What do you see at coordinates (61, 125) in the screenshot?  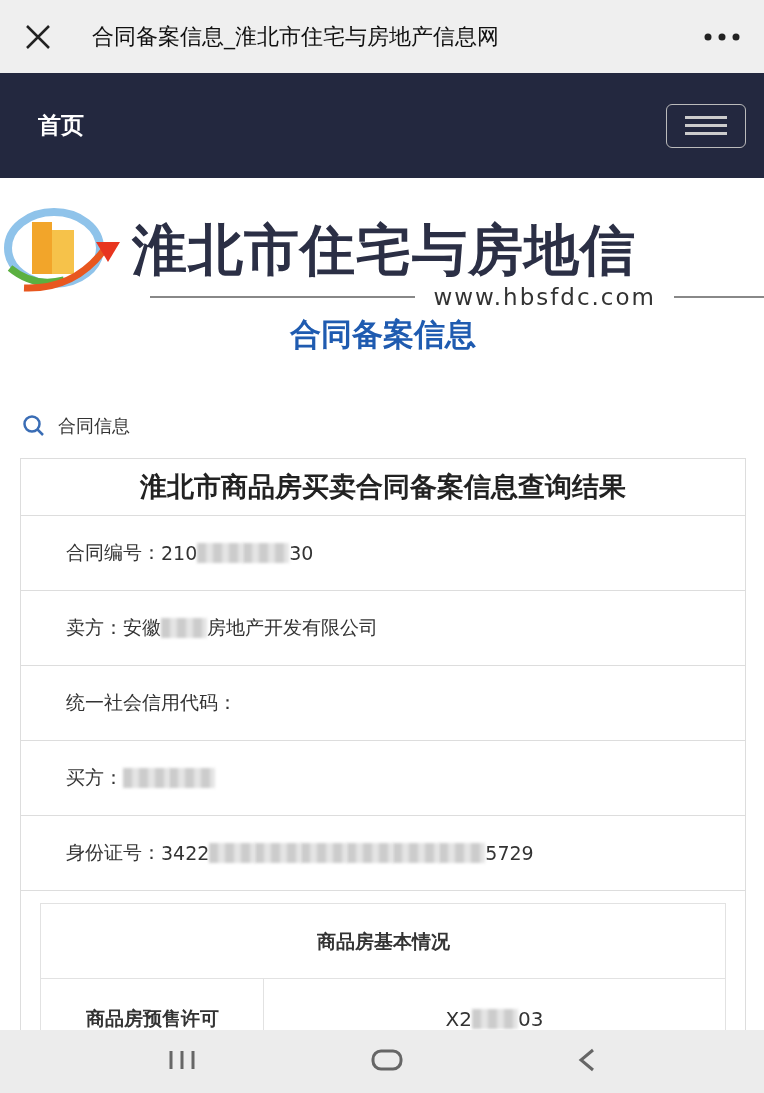 I see `home-link: 首页` at bounding box center [61, 125].